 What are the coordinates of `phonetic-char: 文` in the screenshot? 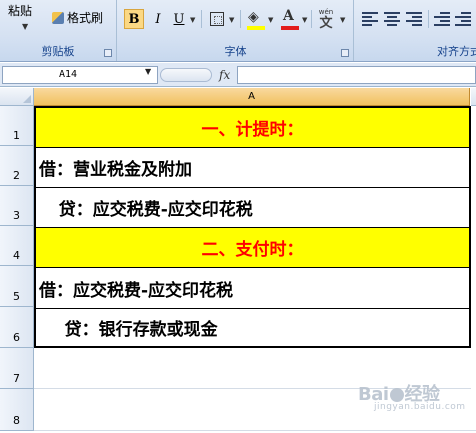 It's located at (326, 23).